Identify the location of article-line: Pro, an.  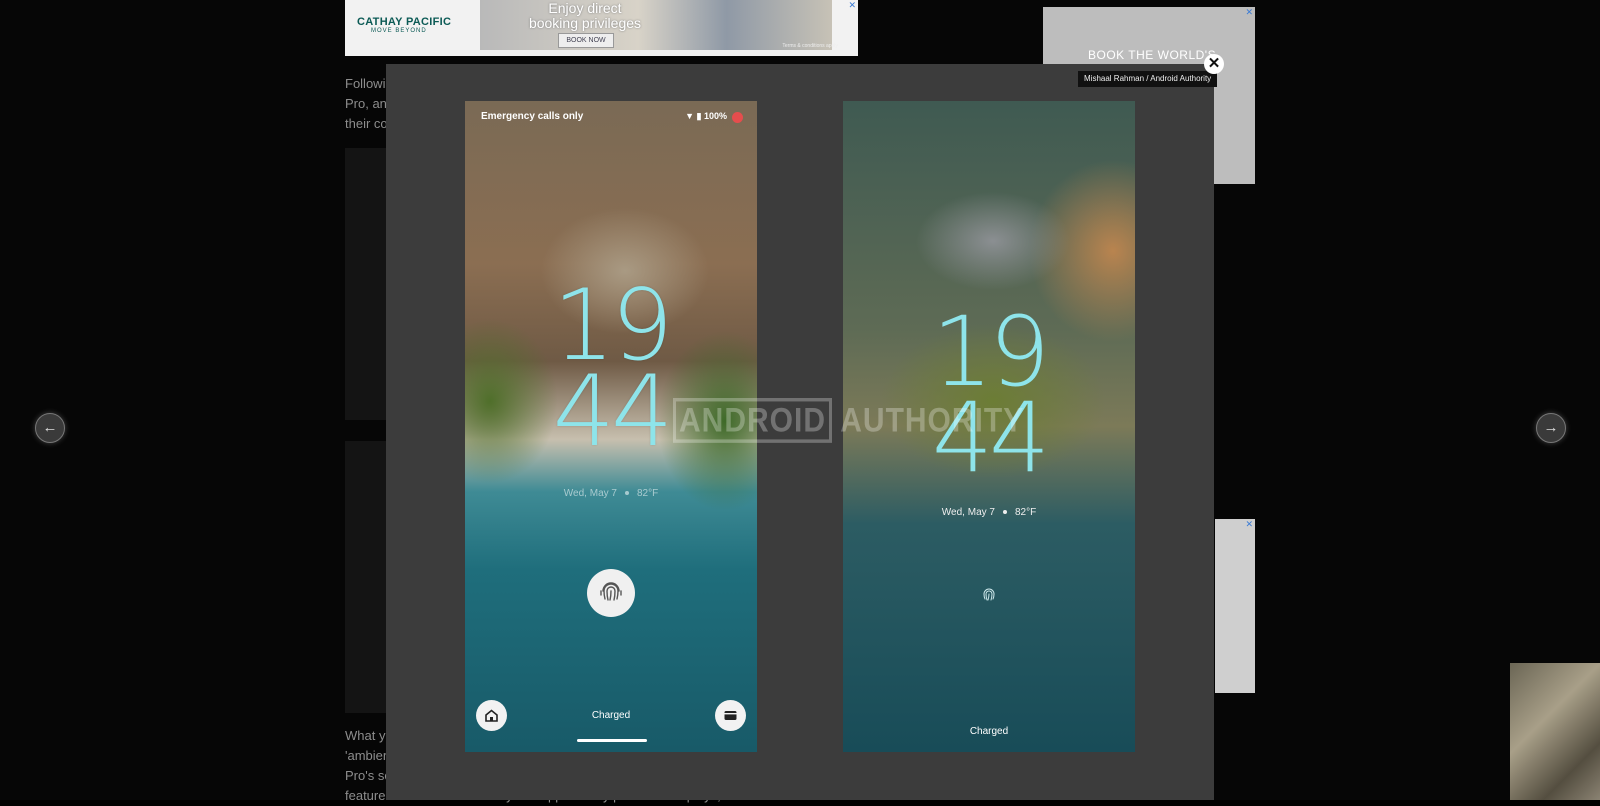
(366, 103).